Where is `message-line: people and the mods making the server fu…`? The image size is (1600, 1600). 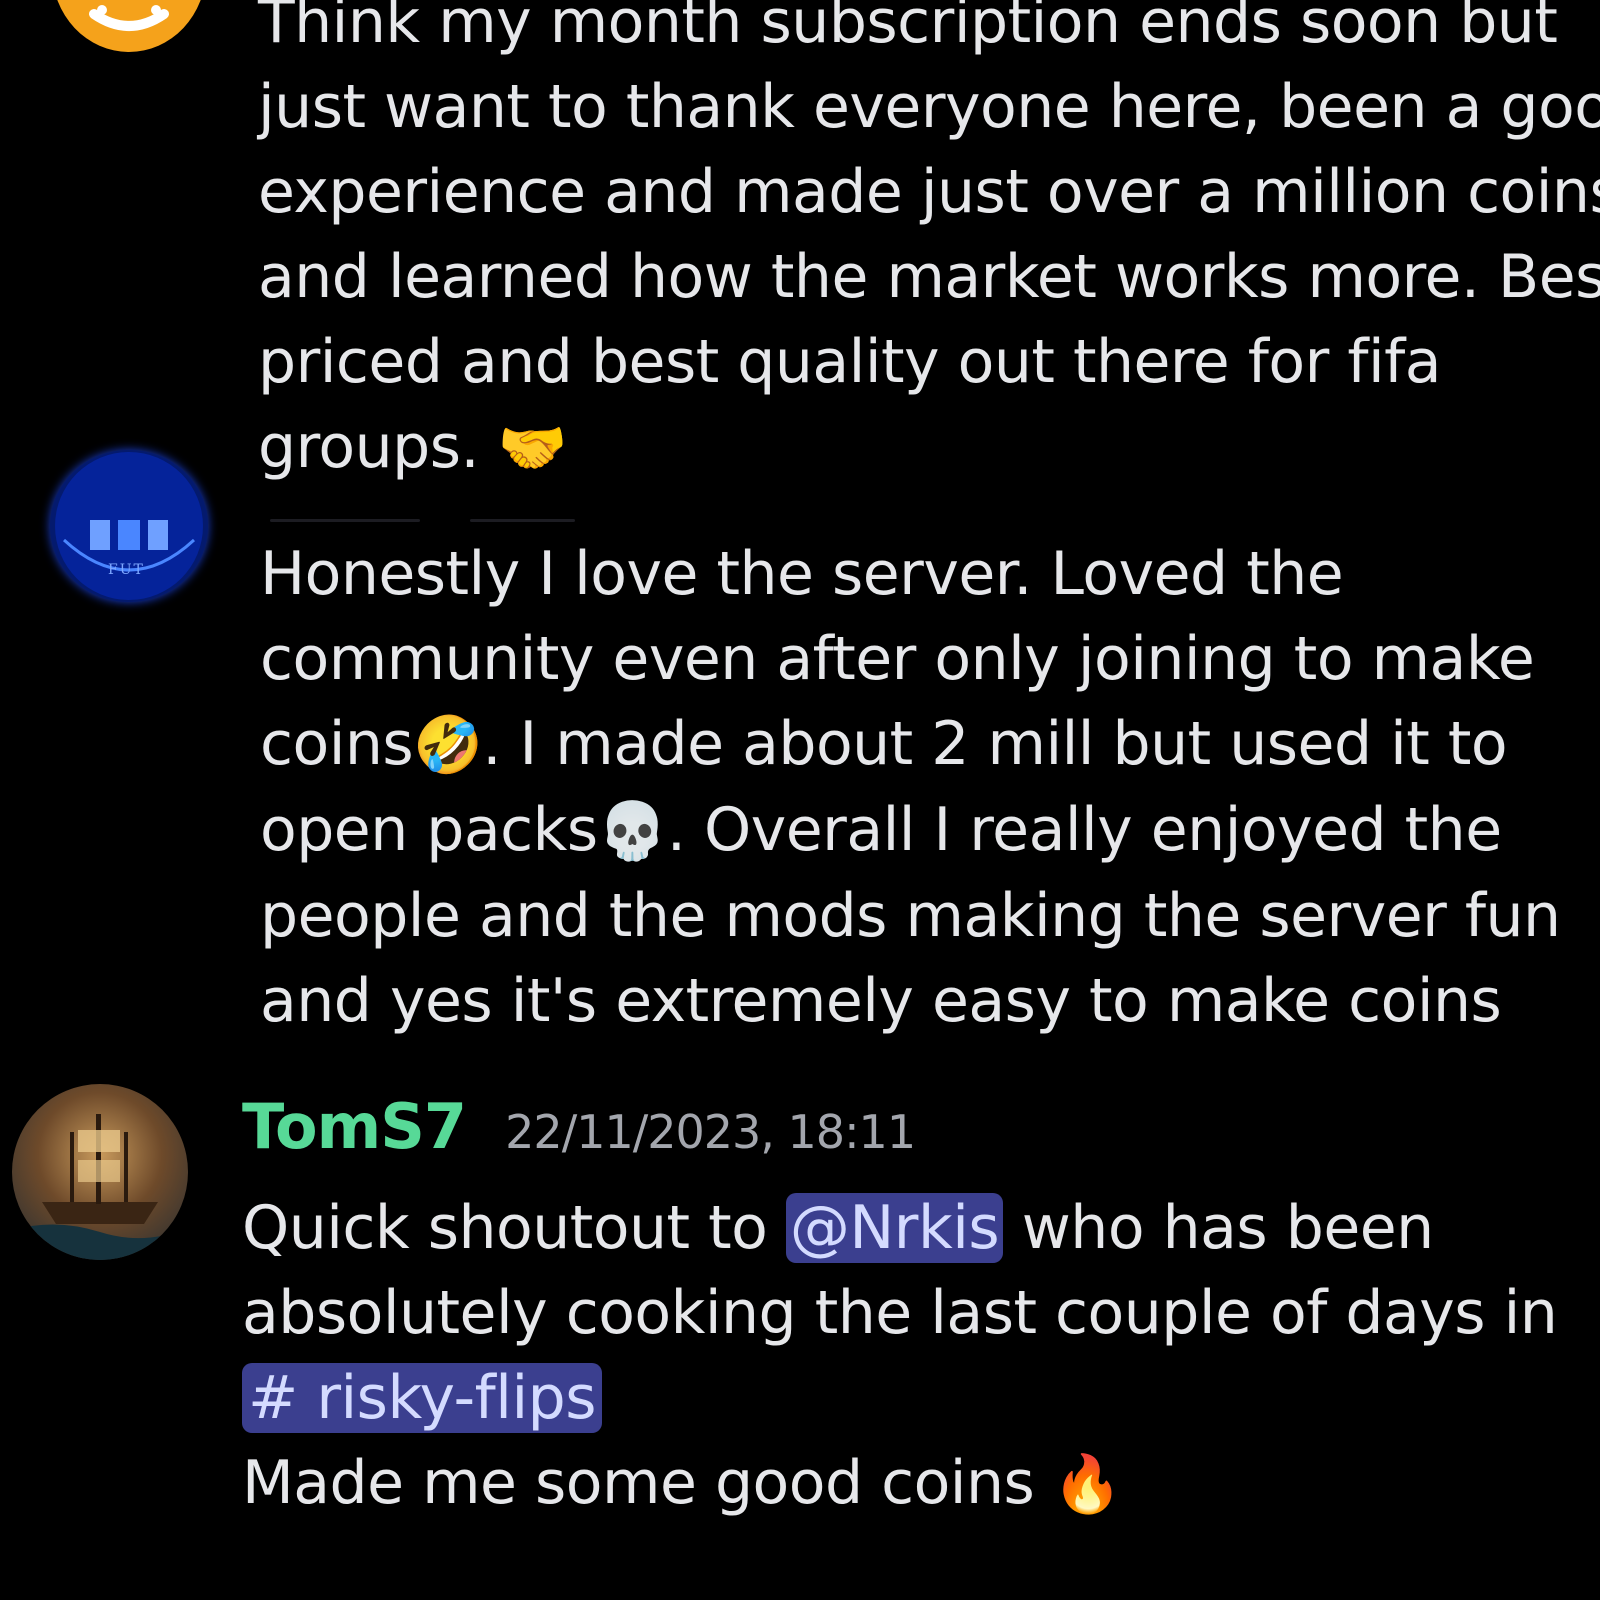 message-line: people and the mods making the server fu… is located at coordinates (910, 916).